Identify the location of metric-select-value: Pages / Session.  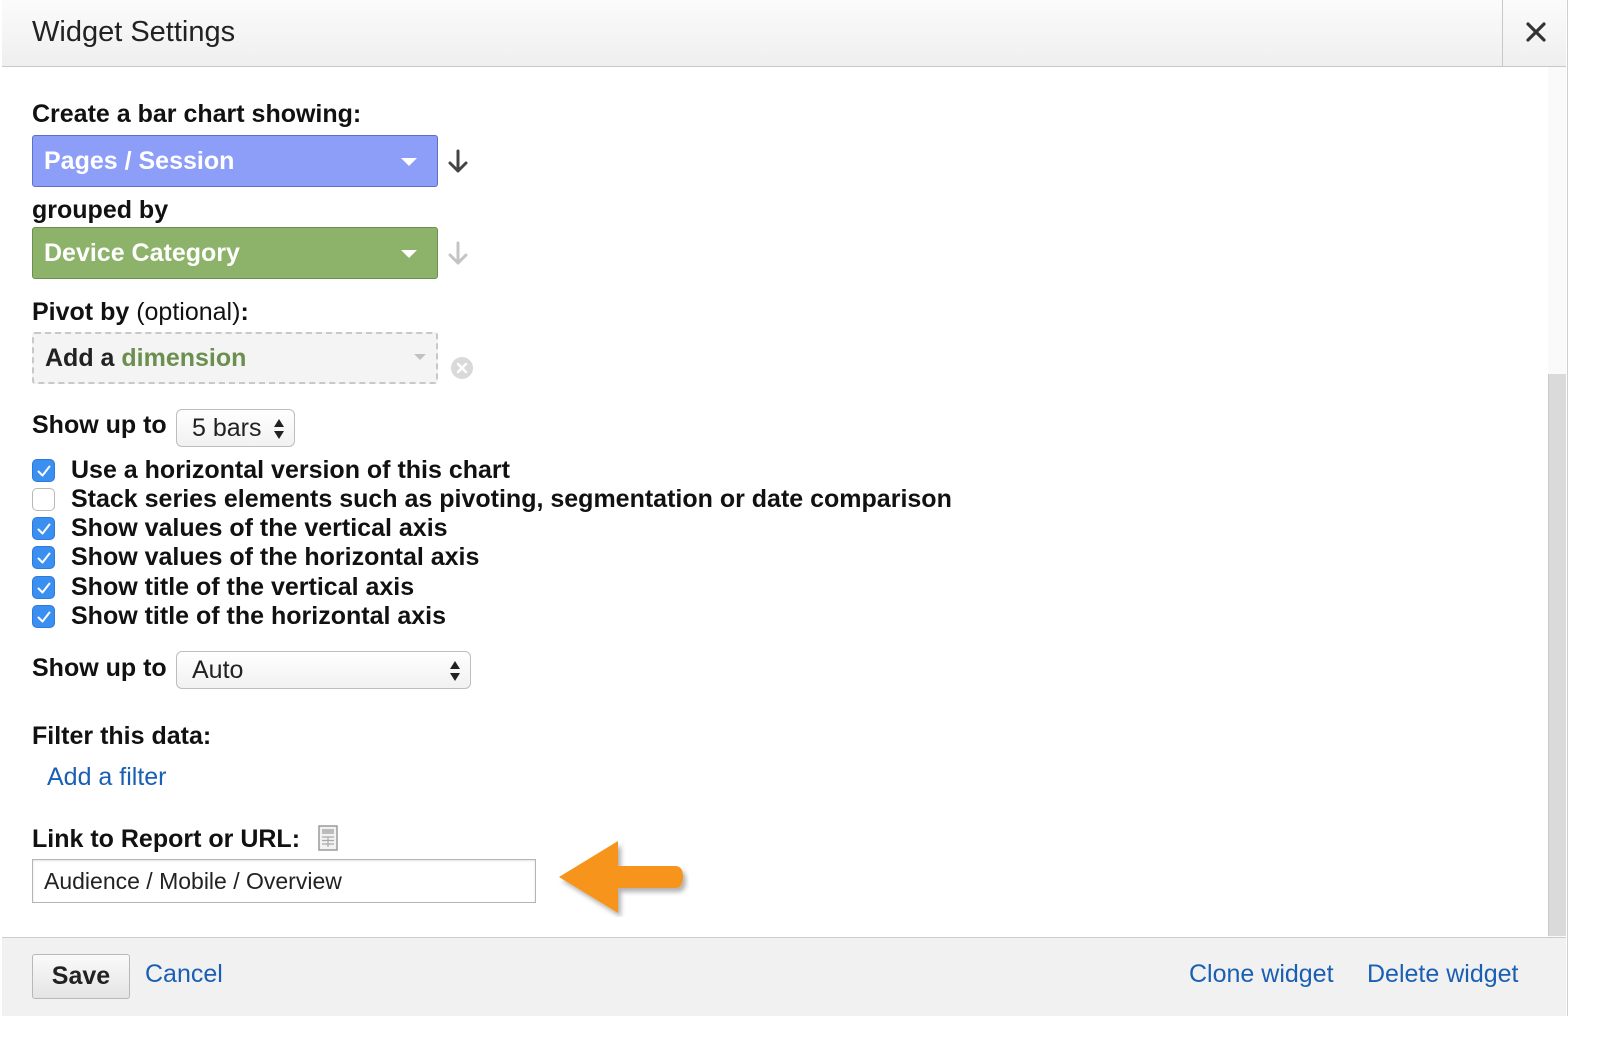
(139, 161).